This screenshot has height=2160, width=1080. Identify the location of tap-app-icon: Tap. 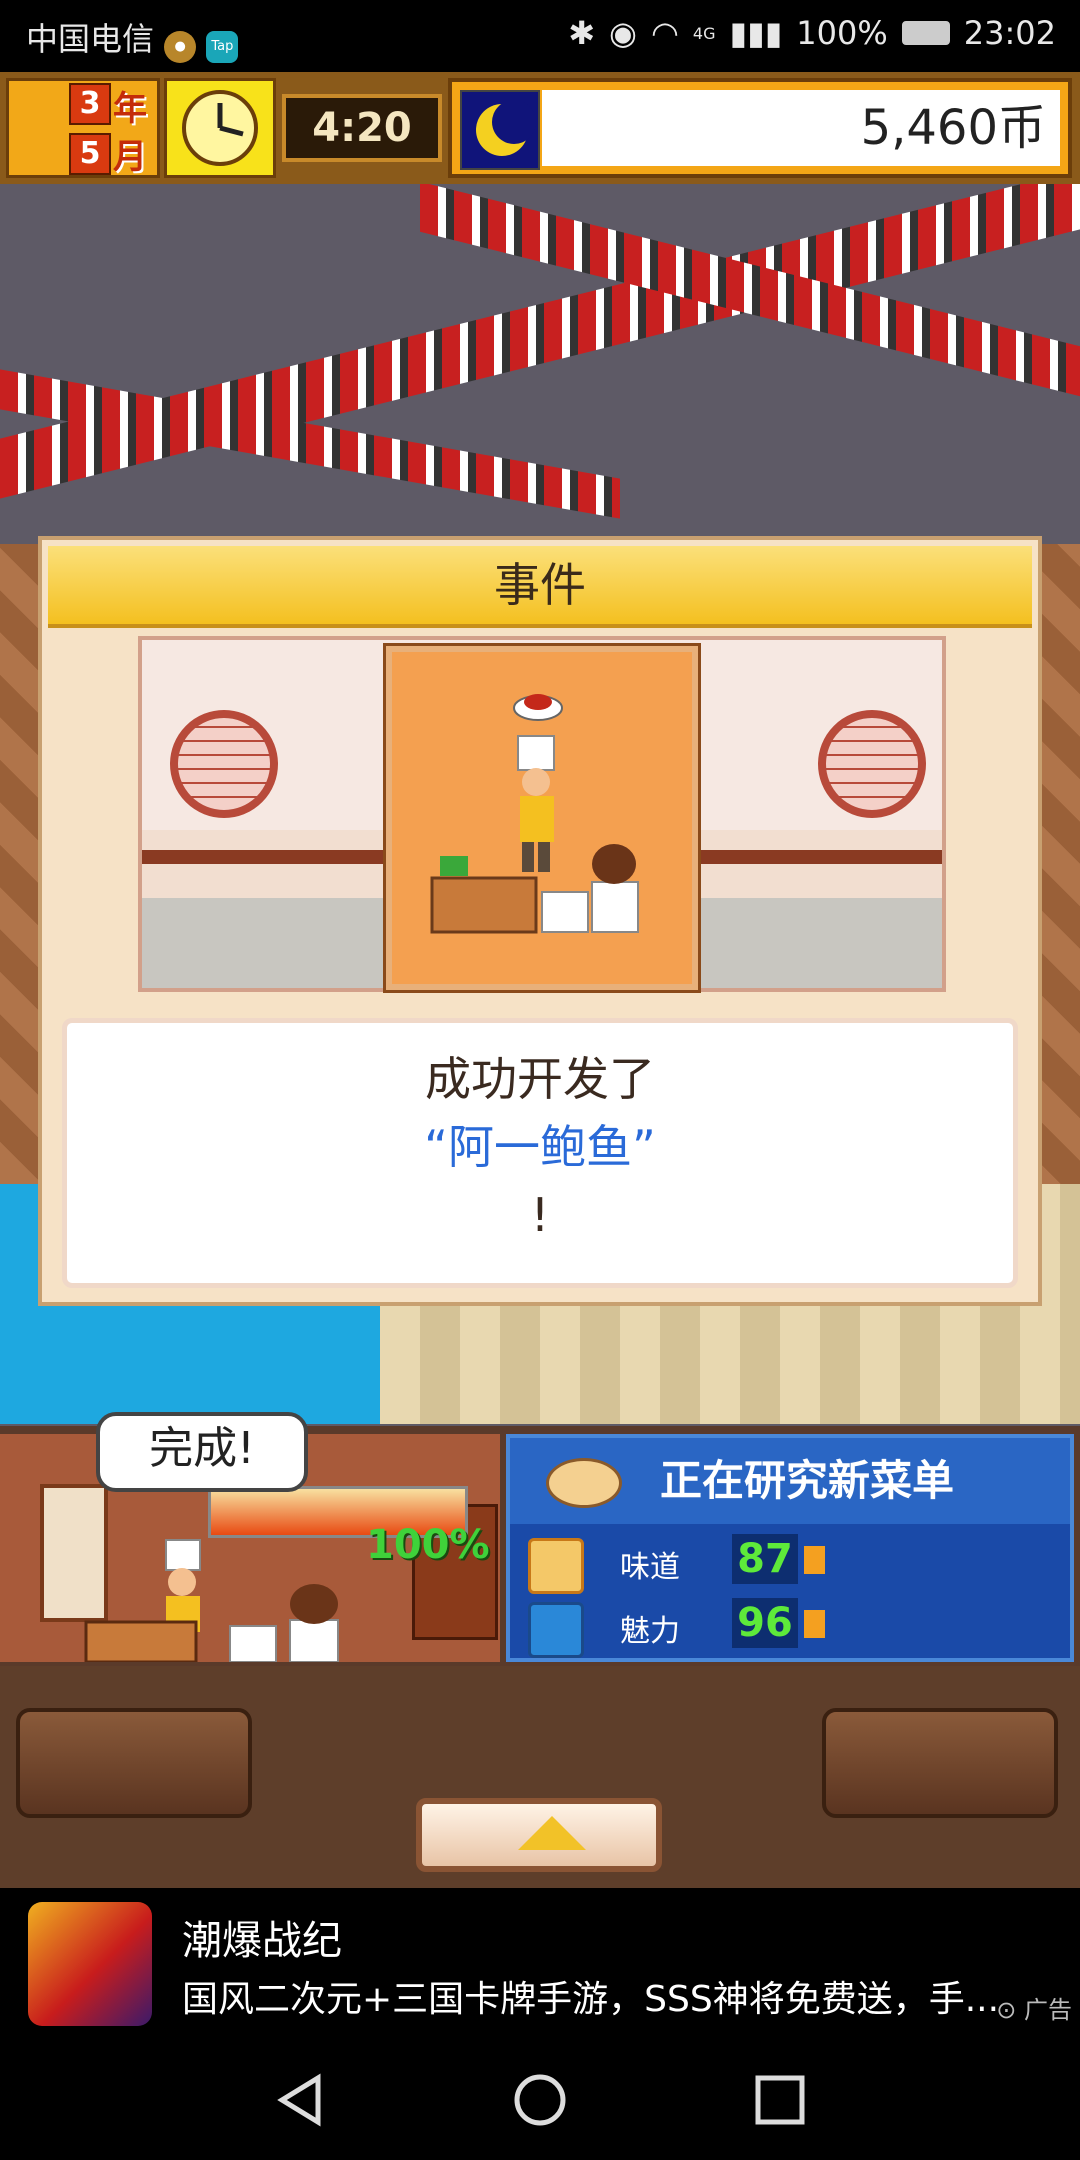
(222, 47).